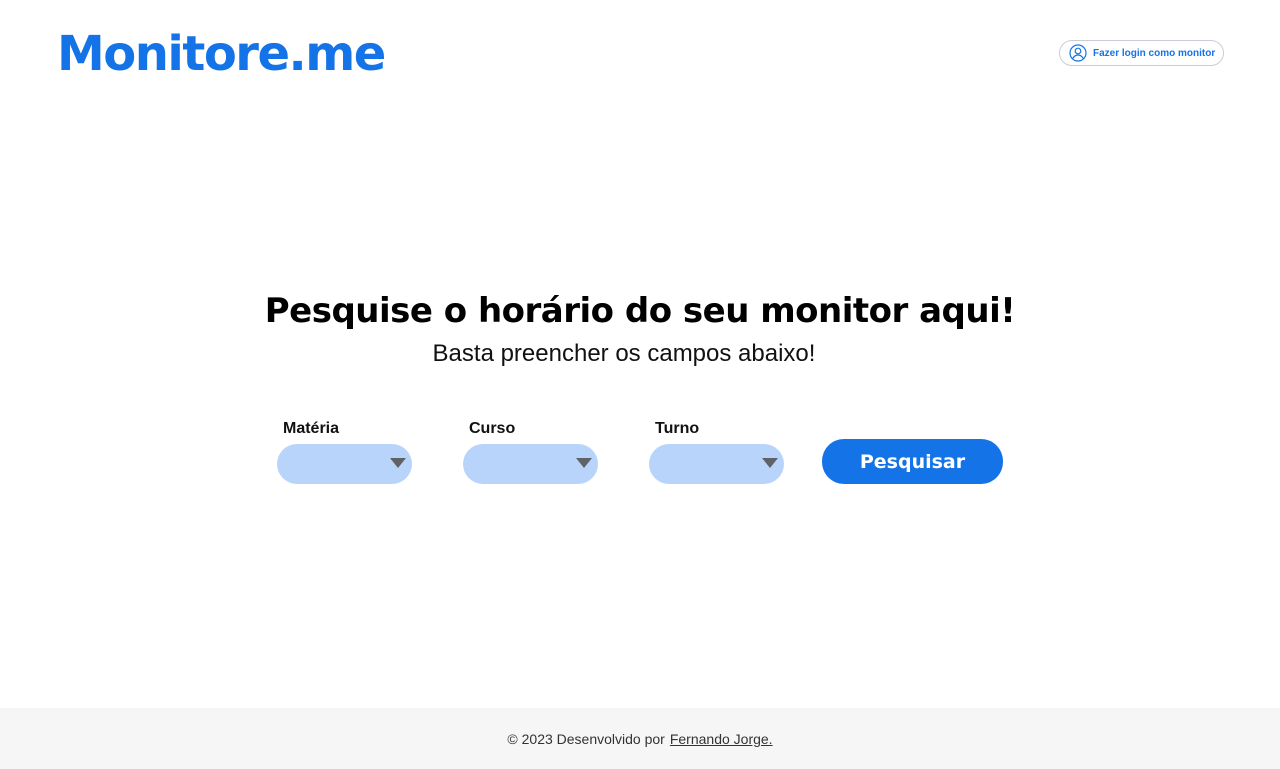 Image resolution: width=1280 pixels, height=769 pixels. What do you see at coordinates (221, 54) in the screenshot?
I see `logo: Monitore.me` at bounding box center [221, 54].